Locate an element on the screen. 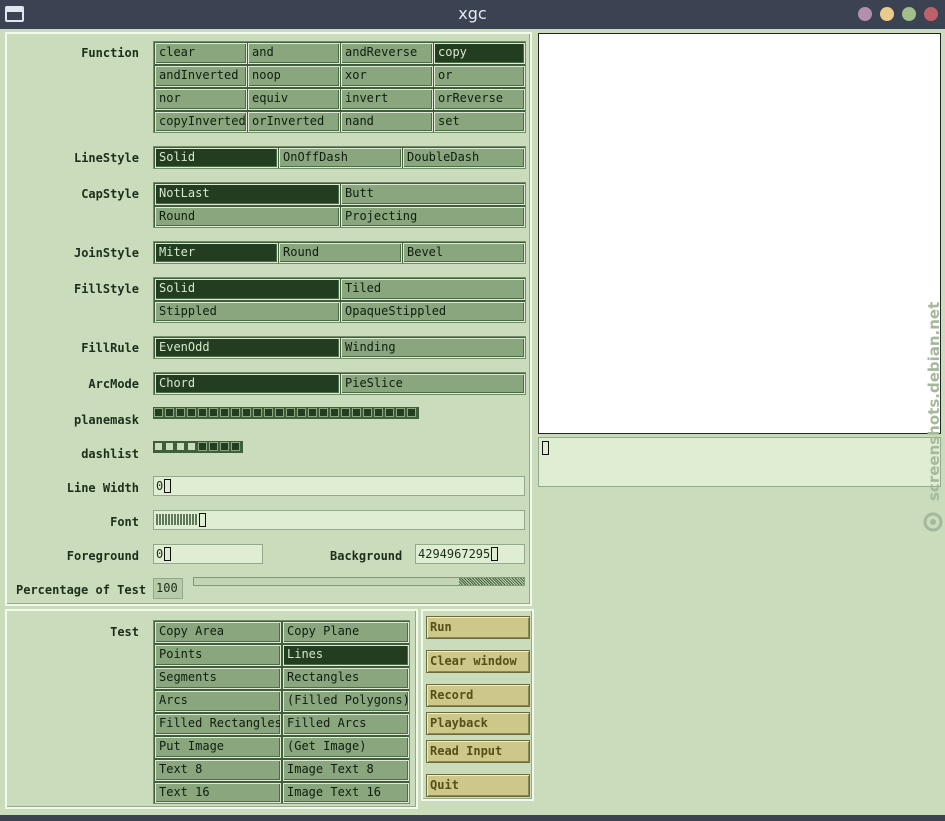 This screenshot has height=821, width=945. test-option-filled-arcs: Filled Arcs is located at coordinates (346, 724).